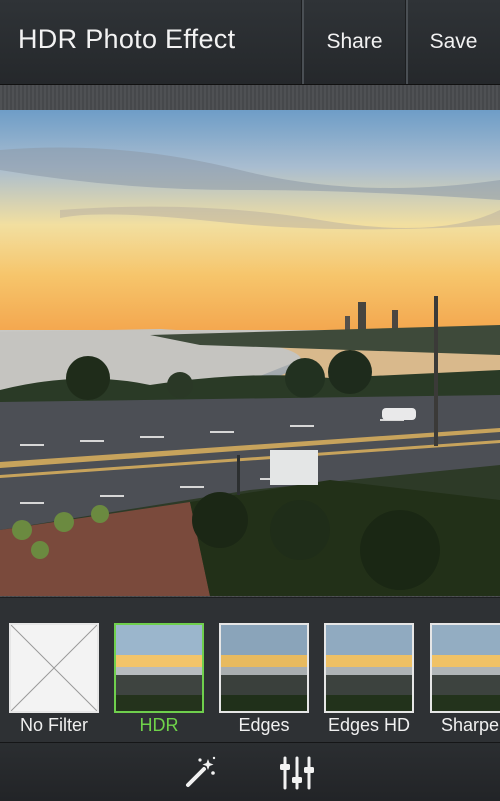 This screenshot has height=801, width=500. I want to click on filter-edges-hd: Edges HD, so click(369, 679).